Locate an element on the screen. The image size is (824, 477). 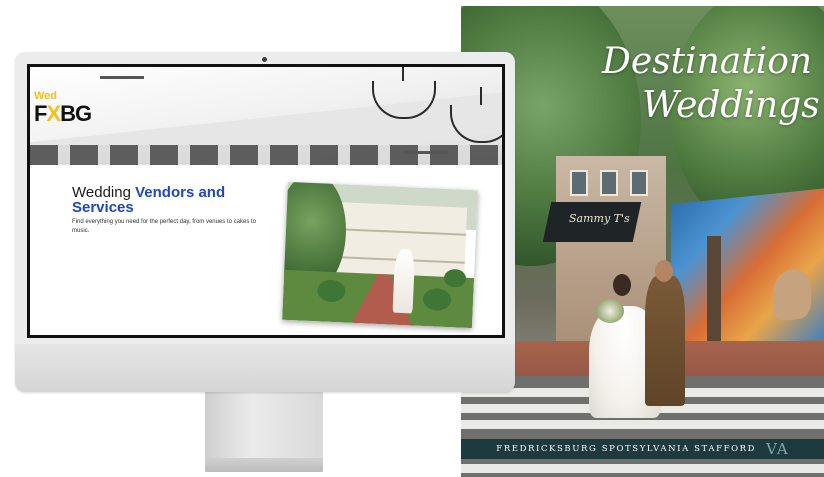
hero-banner: Wed FXBG is located at coordinates (266, 116).